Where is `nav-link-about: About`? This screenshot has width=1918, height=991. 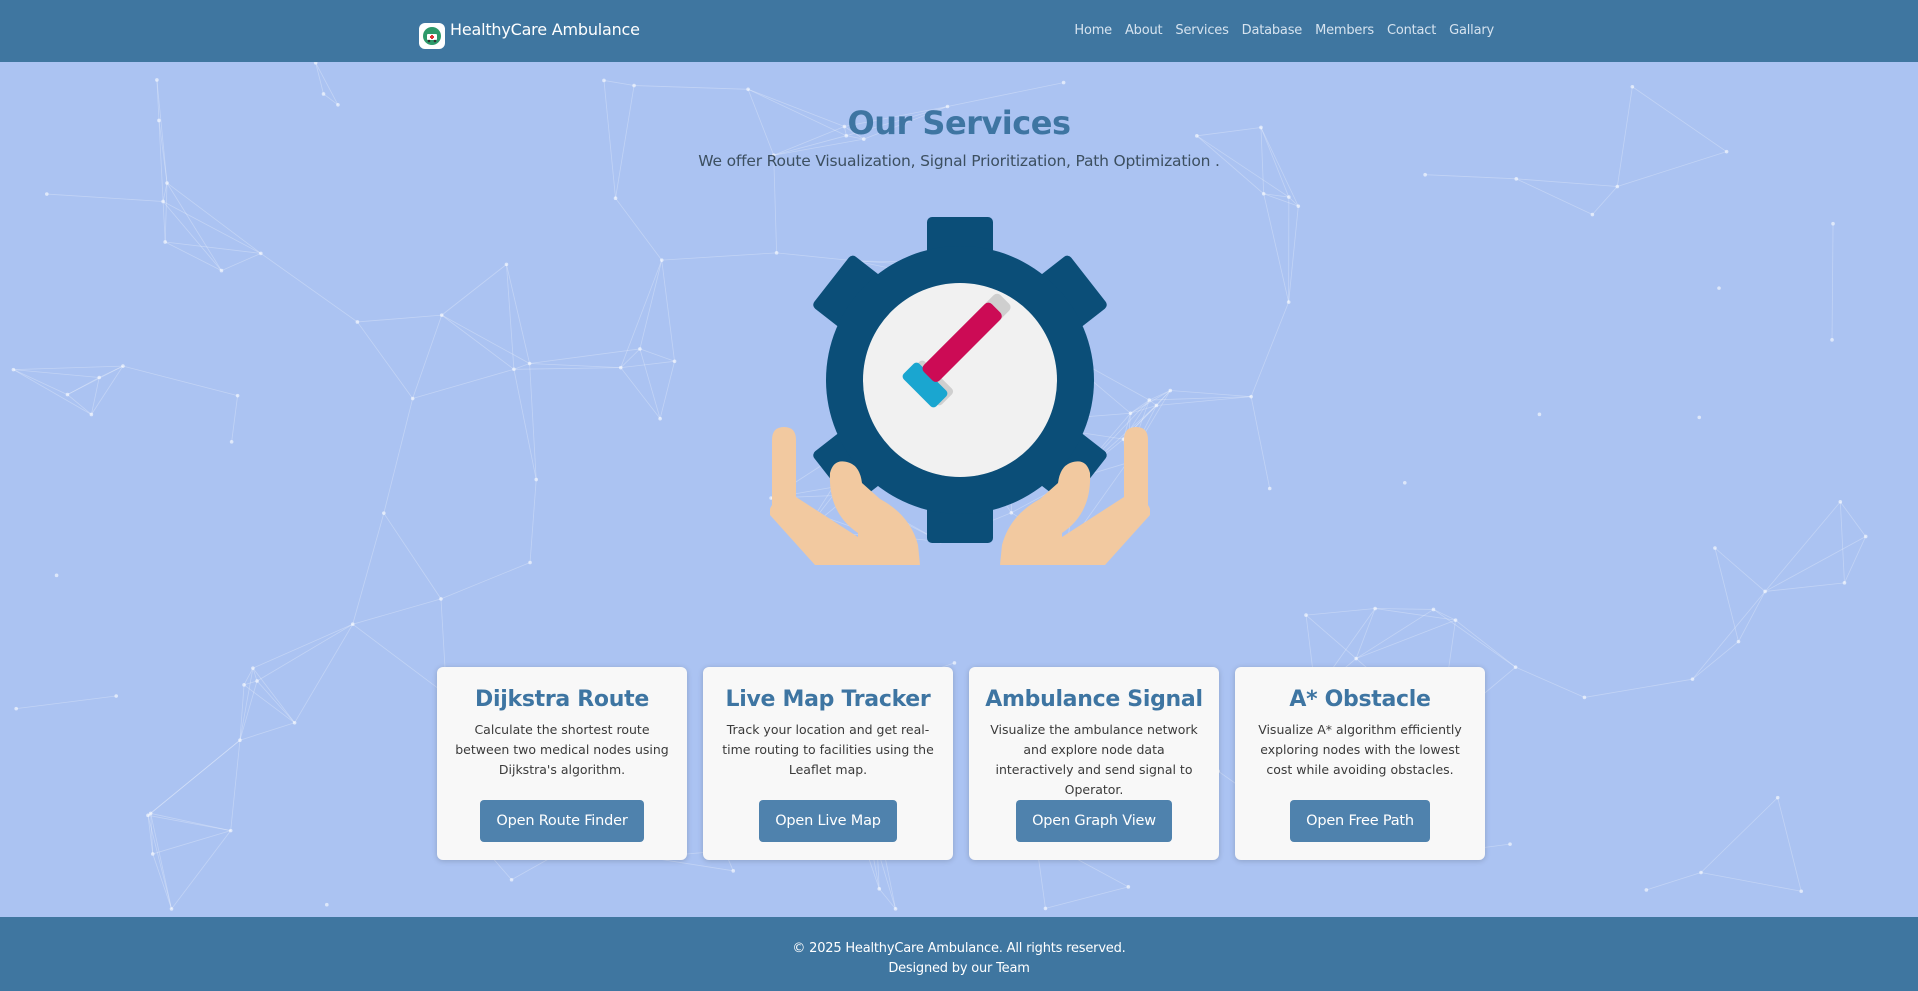 nav-link-about: About is located at coordinates (1144, 30).